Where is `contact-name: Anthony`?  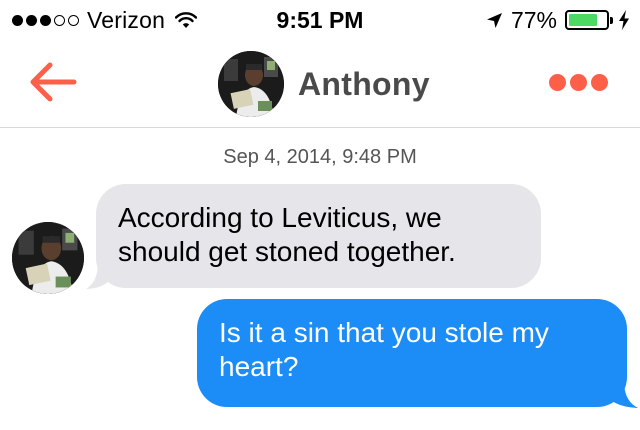 contact-name: Anthony is located at coordinates (364, 83).